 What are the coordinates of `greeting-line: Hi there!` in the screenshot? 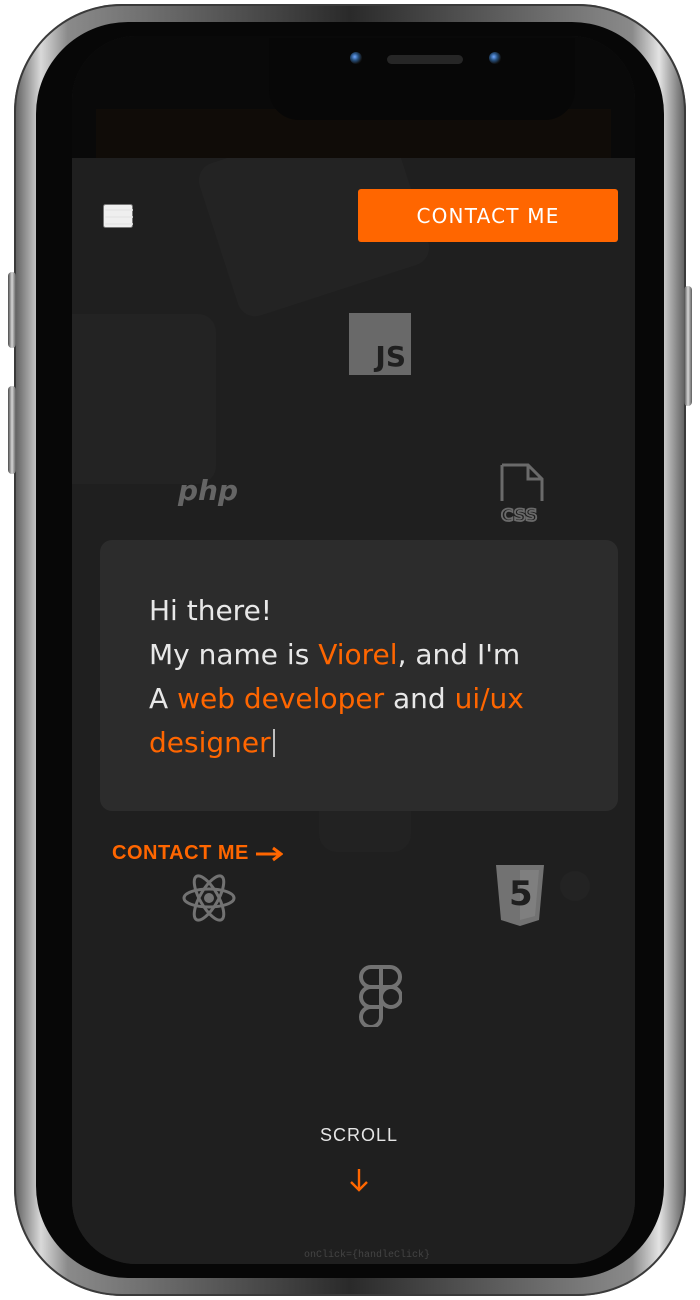 It's located at (211, 610).